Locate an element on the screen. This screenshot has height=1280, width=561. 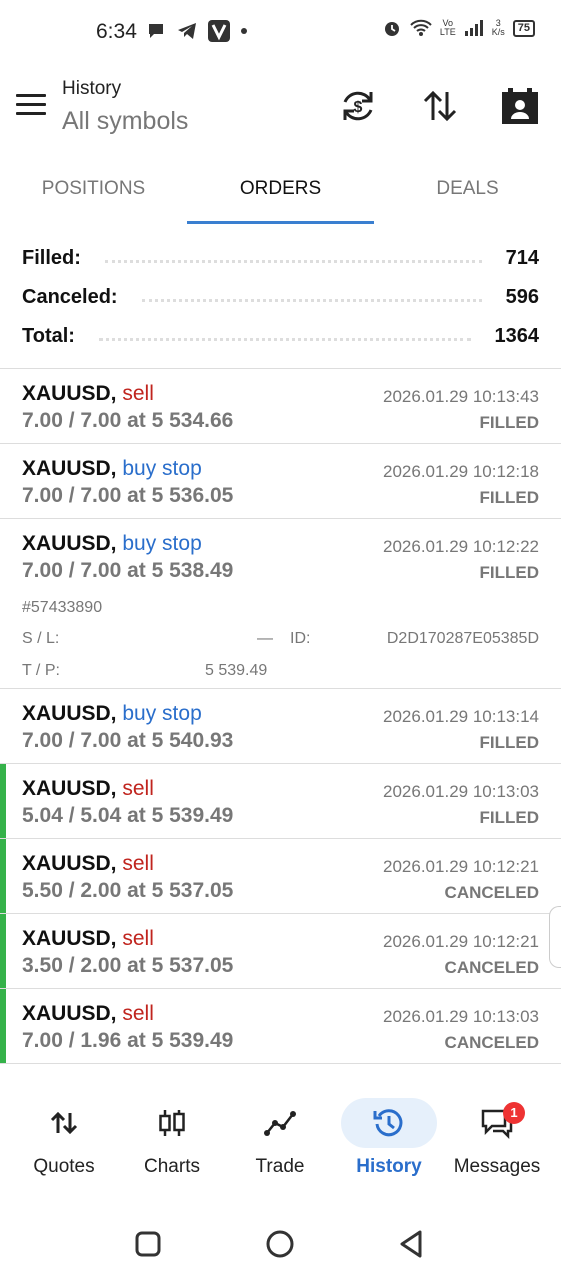
nav-messages: 1 Messages is located at coordinates (497, 1138).